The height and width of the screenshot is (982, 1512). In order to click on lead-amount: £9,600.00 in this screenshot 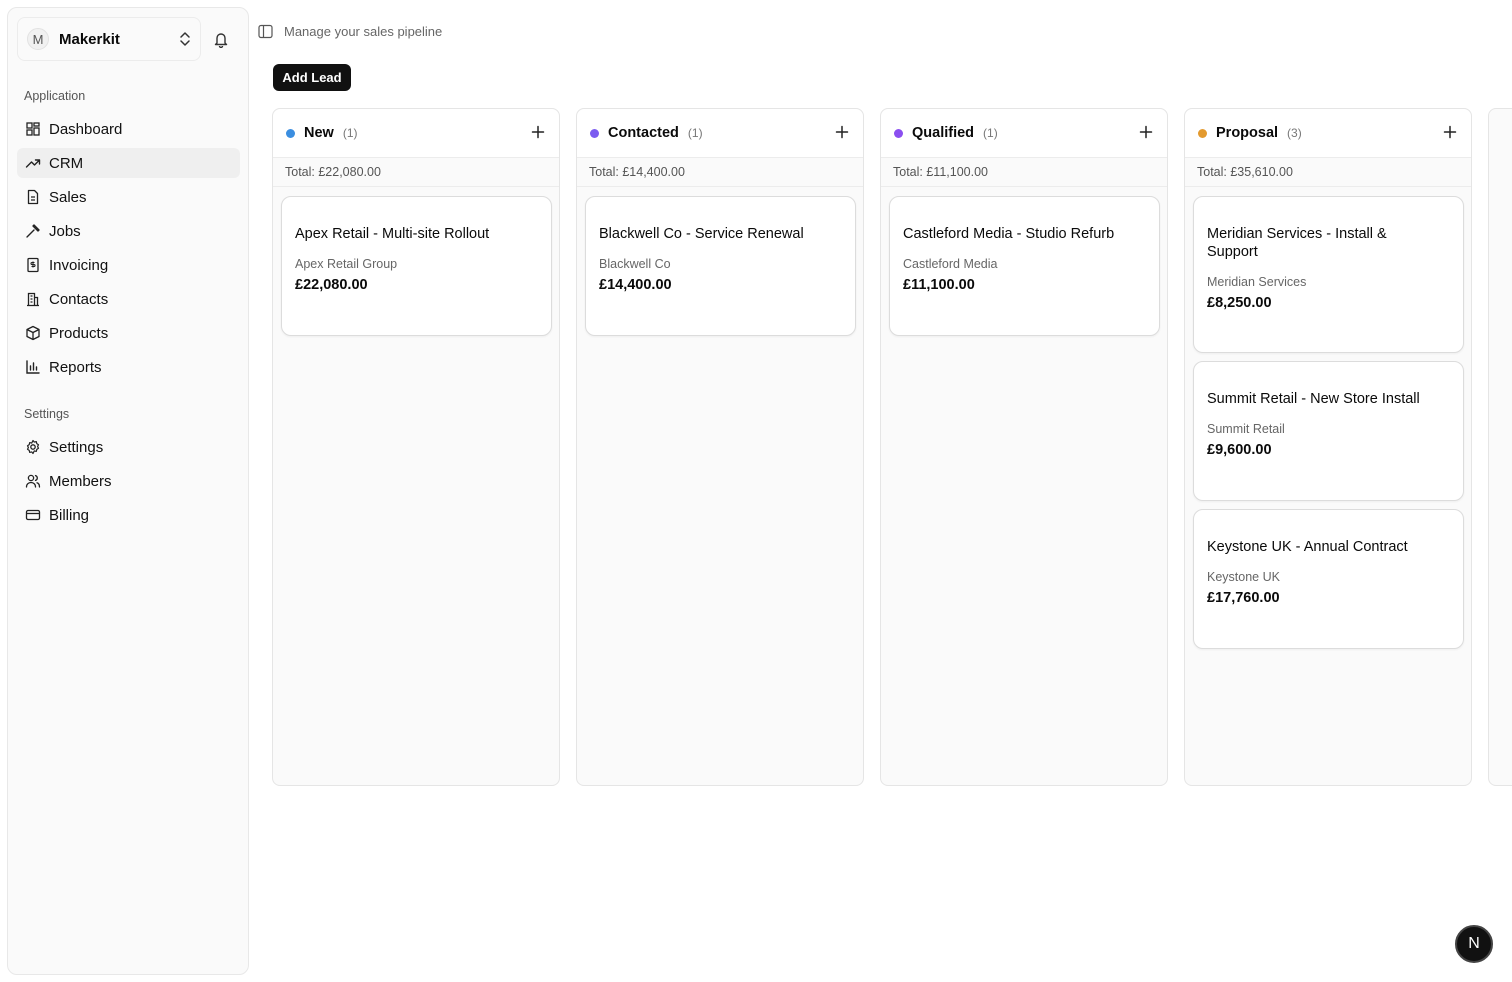, I will do `click(1239, 450)`.